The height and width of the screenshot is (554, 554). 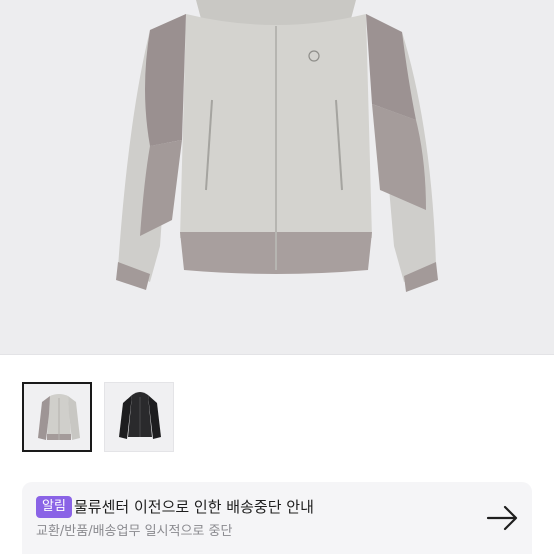 I want to click on light-jacket-thumbnail-icon, so click(x=59, y=417).